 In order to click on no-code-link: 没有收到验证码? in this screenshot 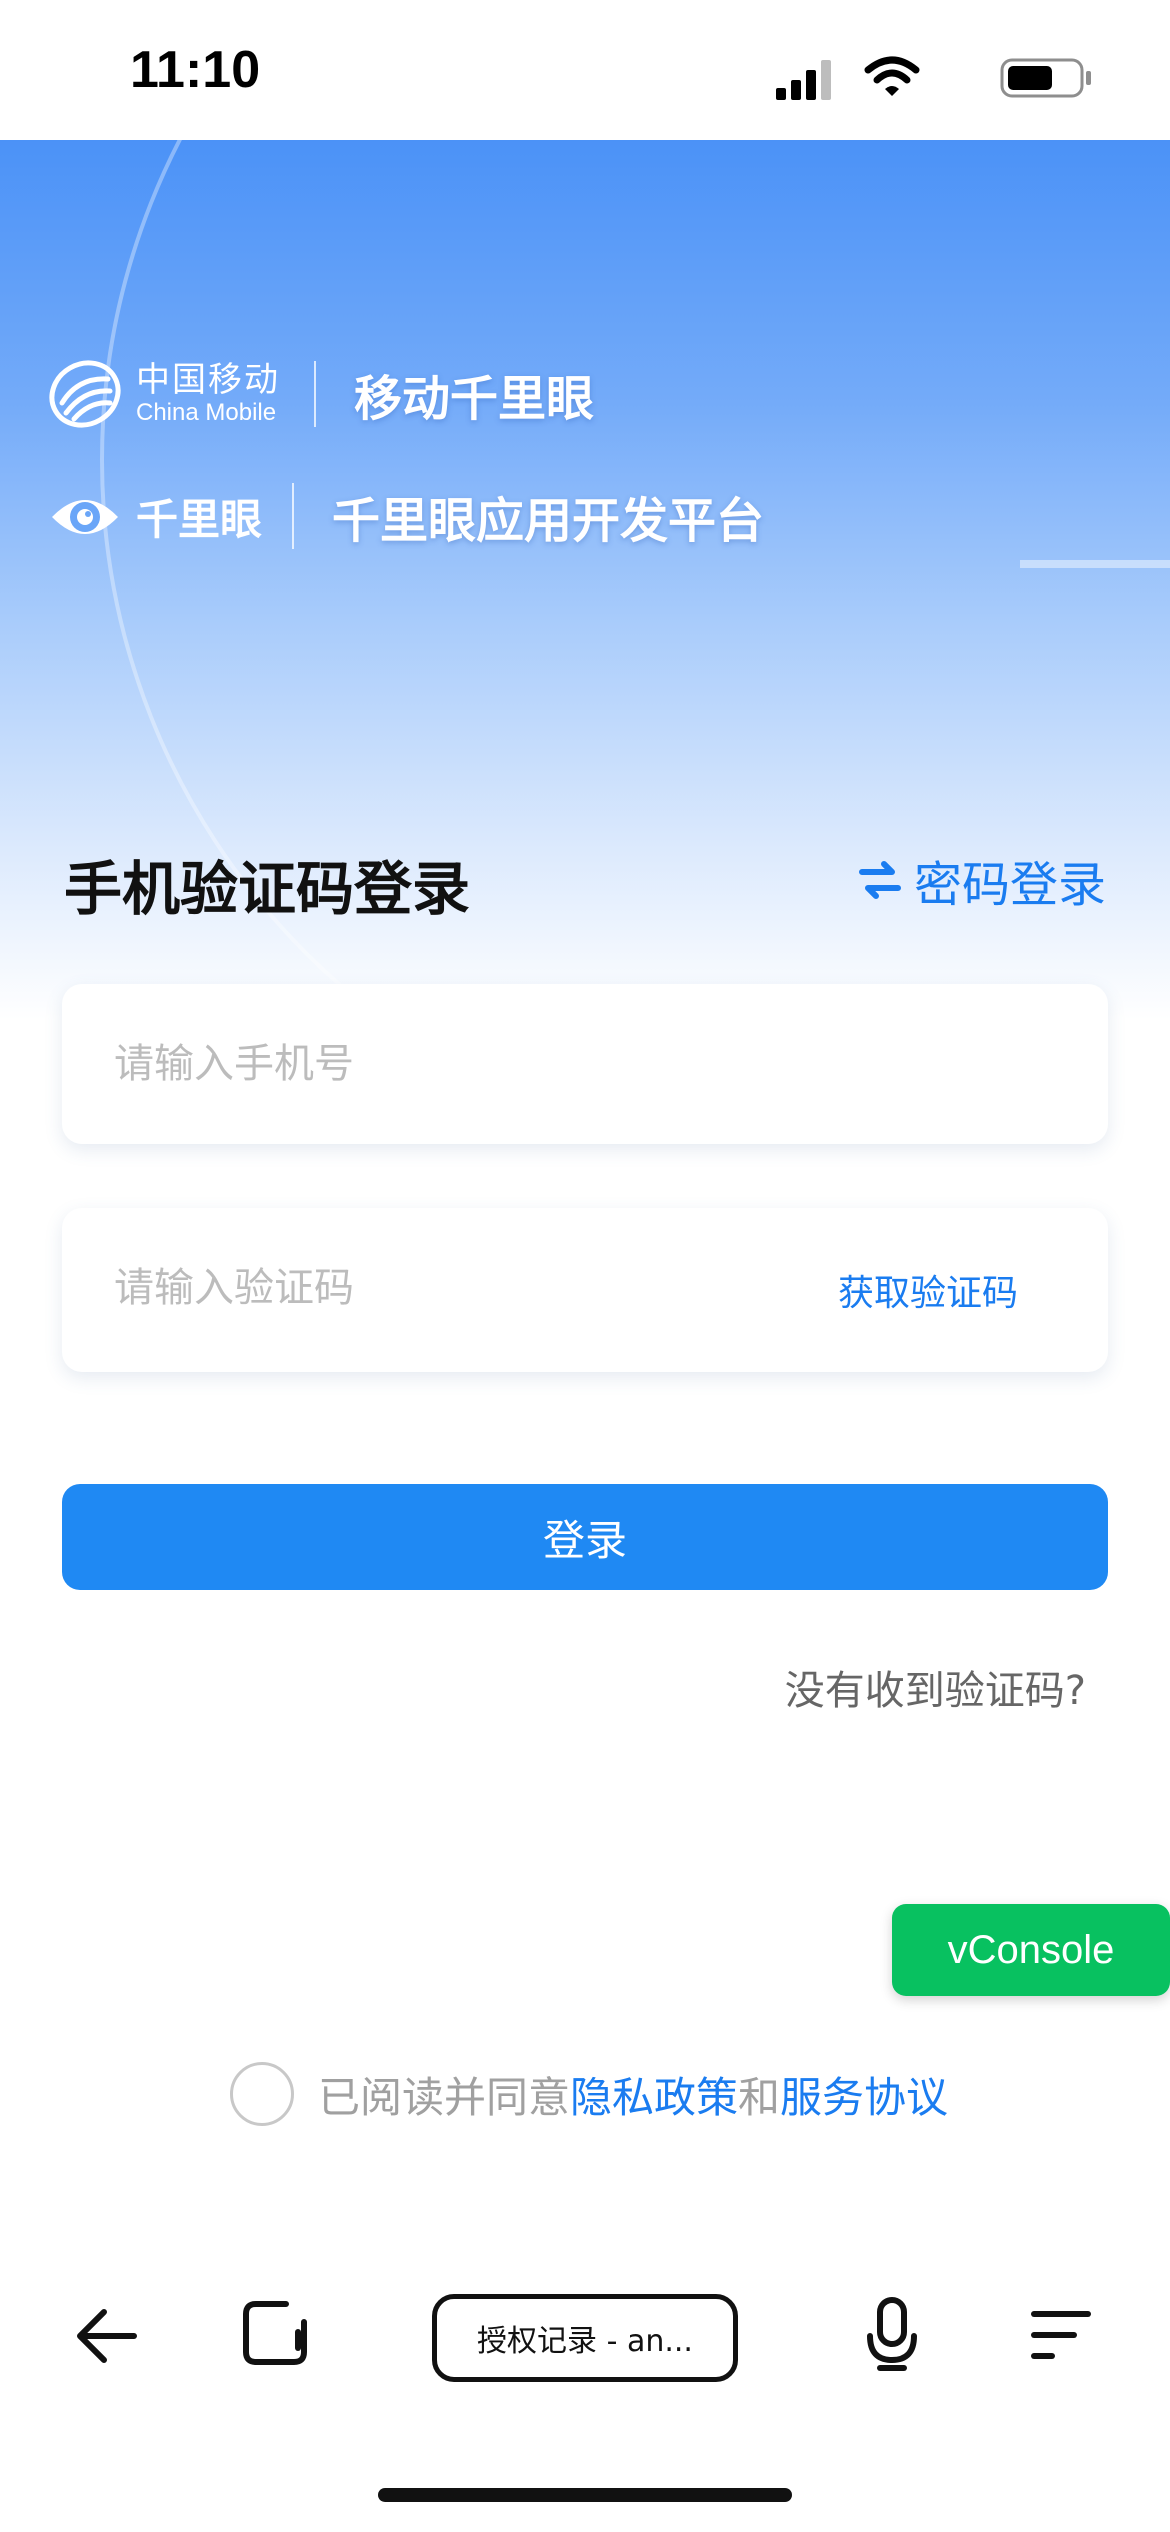, I will do `click(935, 1687)`.